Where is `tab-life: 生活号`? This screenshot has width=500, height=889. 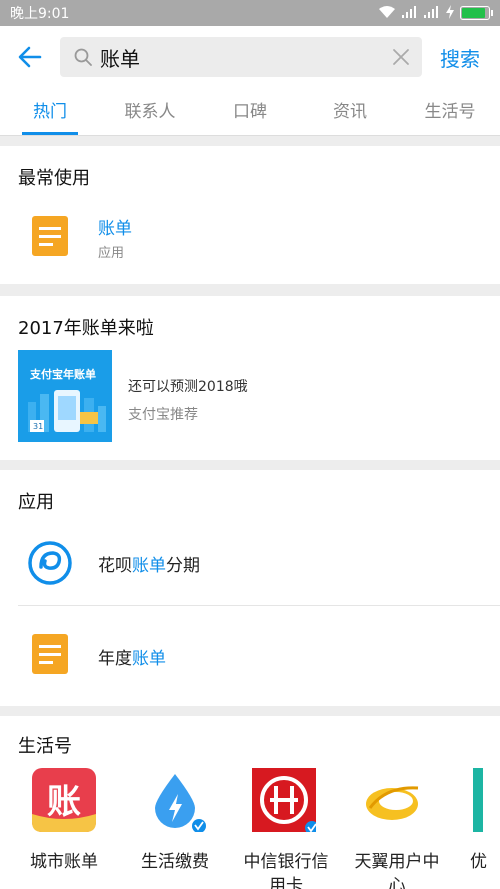
tab-life: 生活号 is located at coordinates (450, 111).